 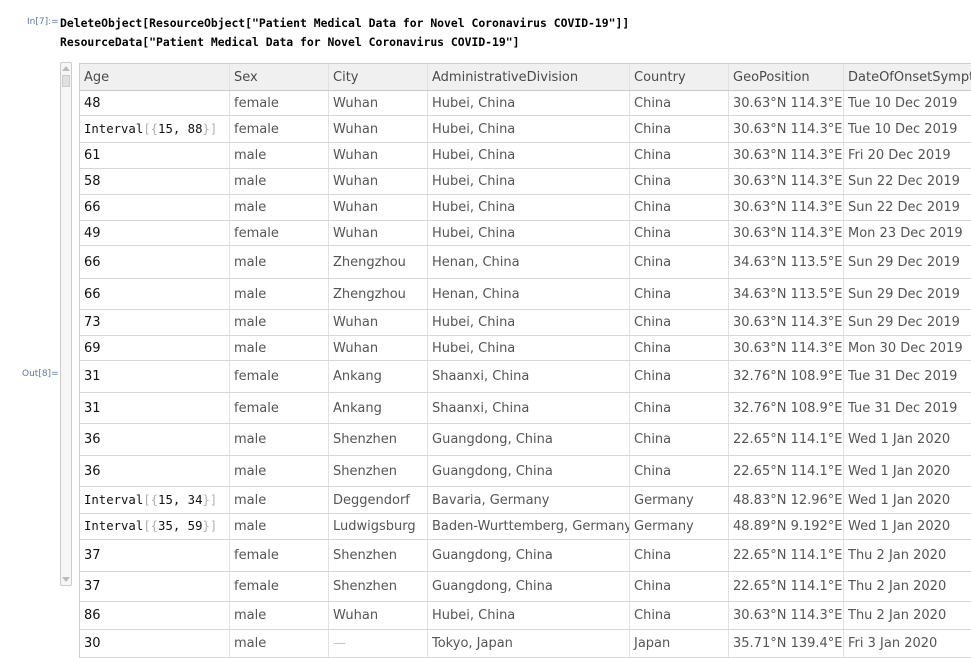 I want to click on city-cell: Deggendorf, so click(x=378, y=500).